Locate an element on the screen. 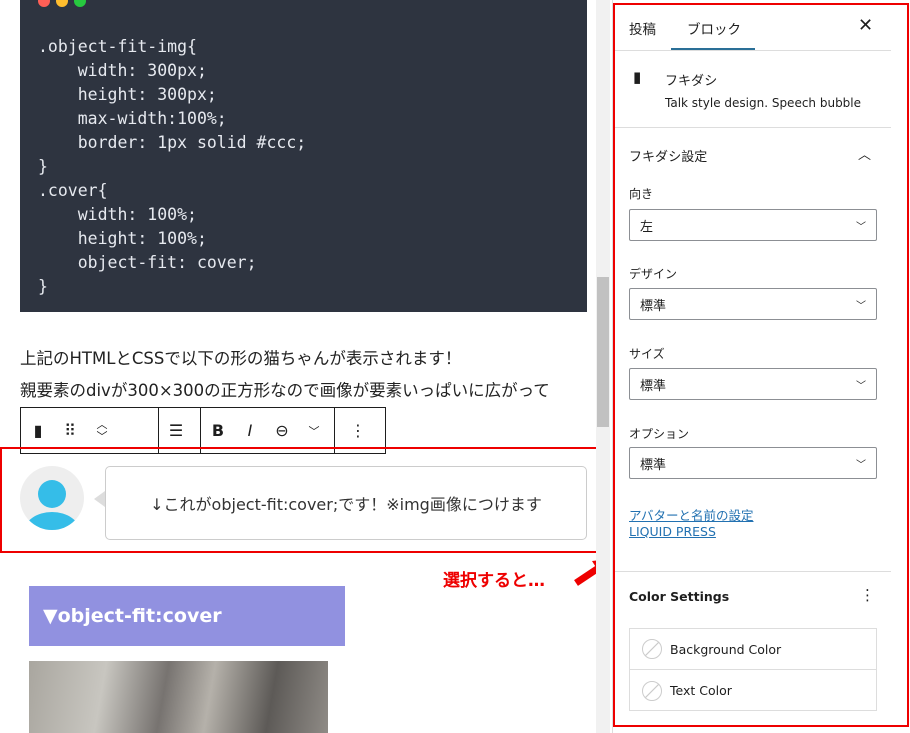 The image size is (910, 733). scrollbar-thumb is located at coordinates (603, 352).